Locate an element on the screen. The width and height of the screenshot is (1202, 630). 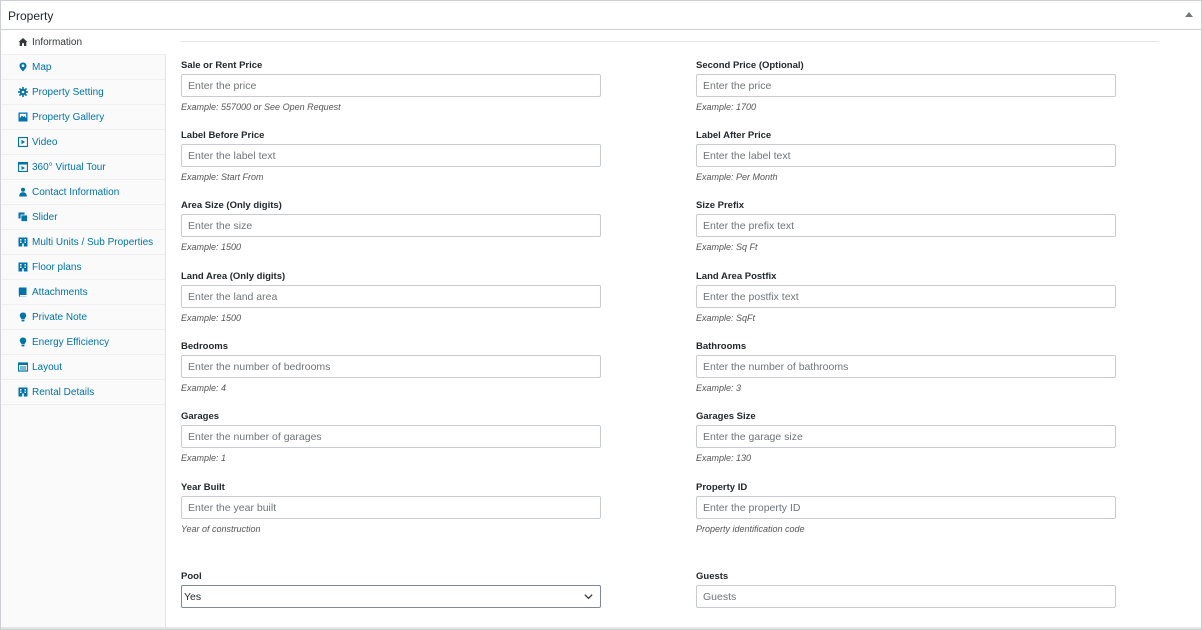
sidebar-item-map: Map is located at coordinates (83, 67).